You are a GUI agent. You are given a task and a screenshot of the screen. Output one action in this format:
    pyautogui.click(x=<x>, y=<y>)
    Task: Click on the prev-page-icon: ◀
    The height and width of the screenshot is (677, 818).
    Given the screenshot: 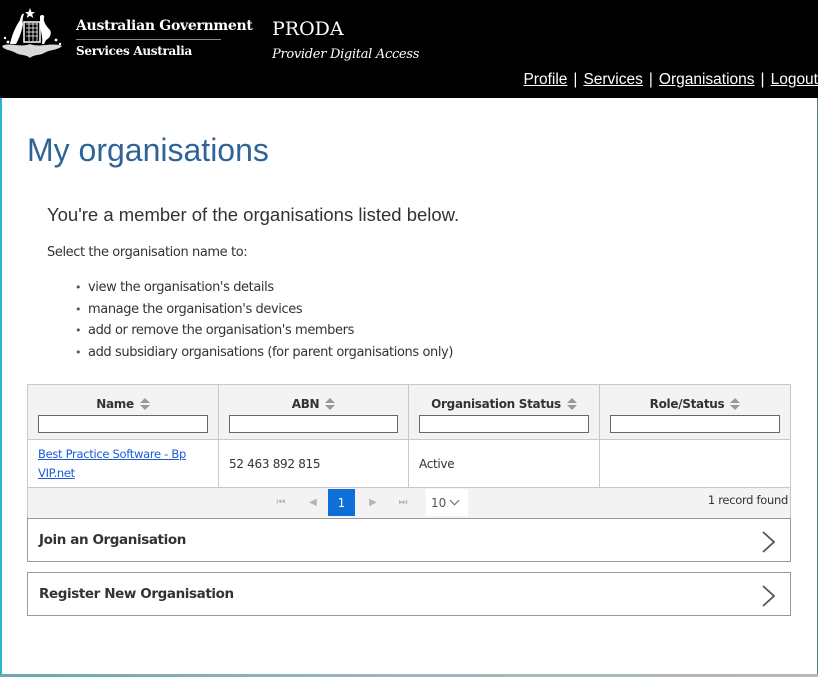 What is the action you would take?
    pyautogui.click(x=313, y=502)
    